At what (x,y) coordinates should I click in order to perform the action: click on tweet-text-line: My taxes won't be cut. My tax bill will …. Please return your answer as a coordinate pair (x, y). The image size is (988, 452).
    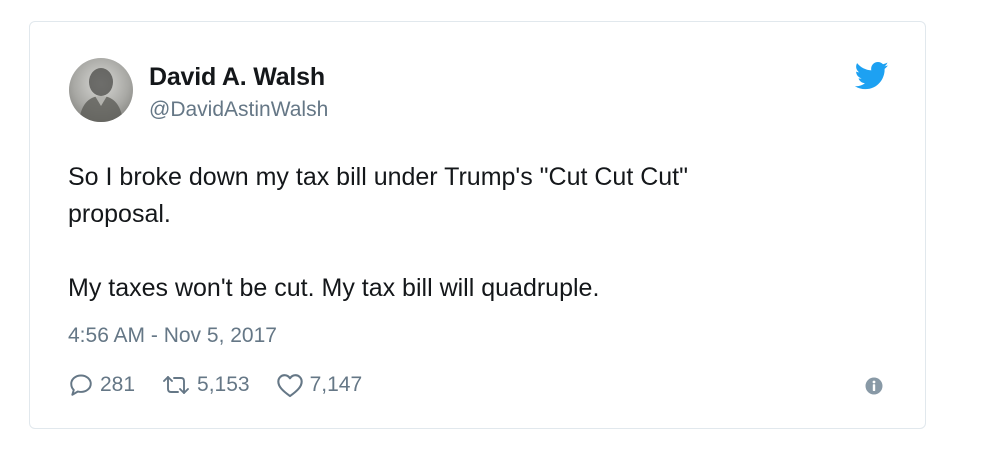
    Looking at the image, I should click on (334, 288).